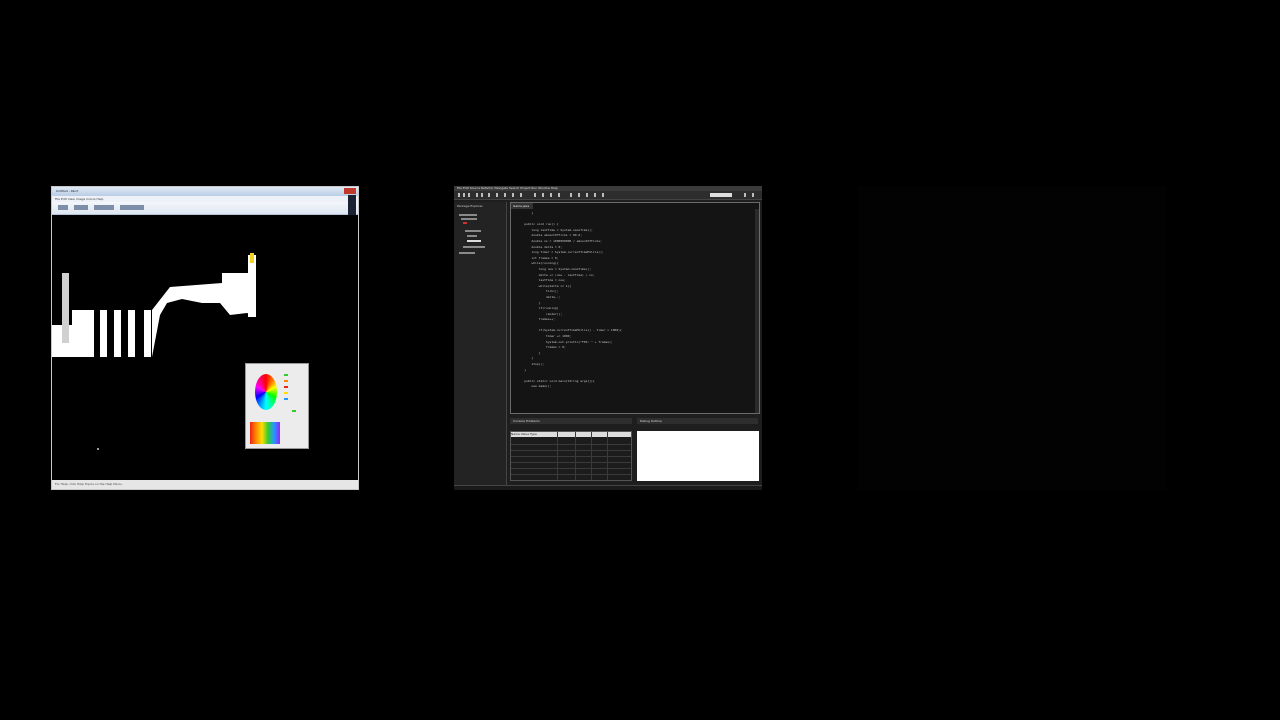 The width and height of the screenshot is (1280, 720). Describe the element at coordinates (571, 434) in the screenshot. I see `table-header: Name Value Type` at that location.